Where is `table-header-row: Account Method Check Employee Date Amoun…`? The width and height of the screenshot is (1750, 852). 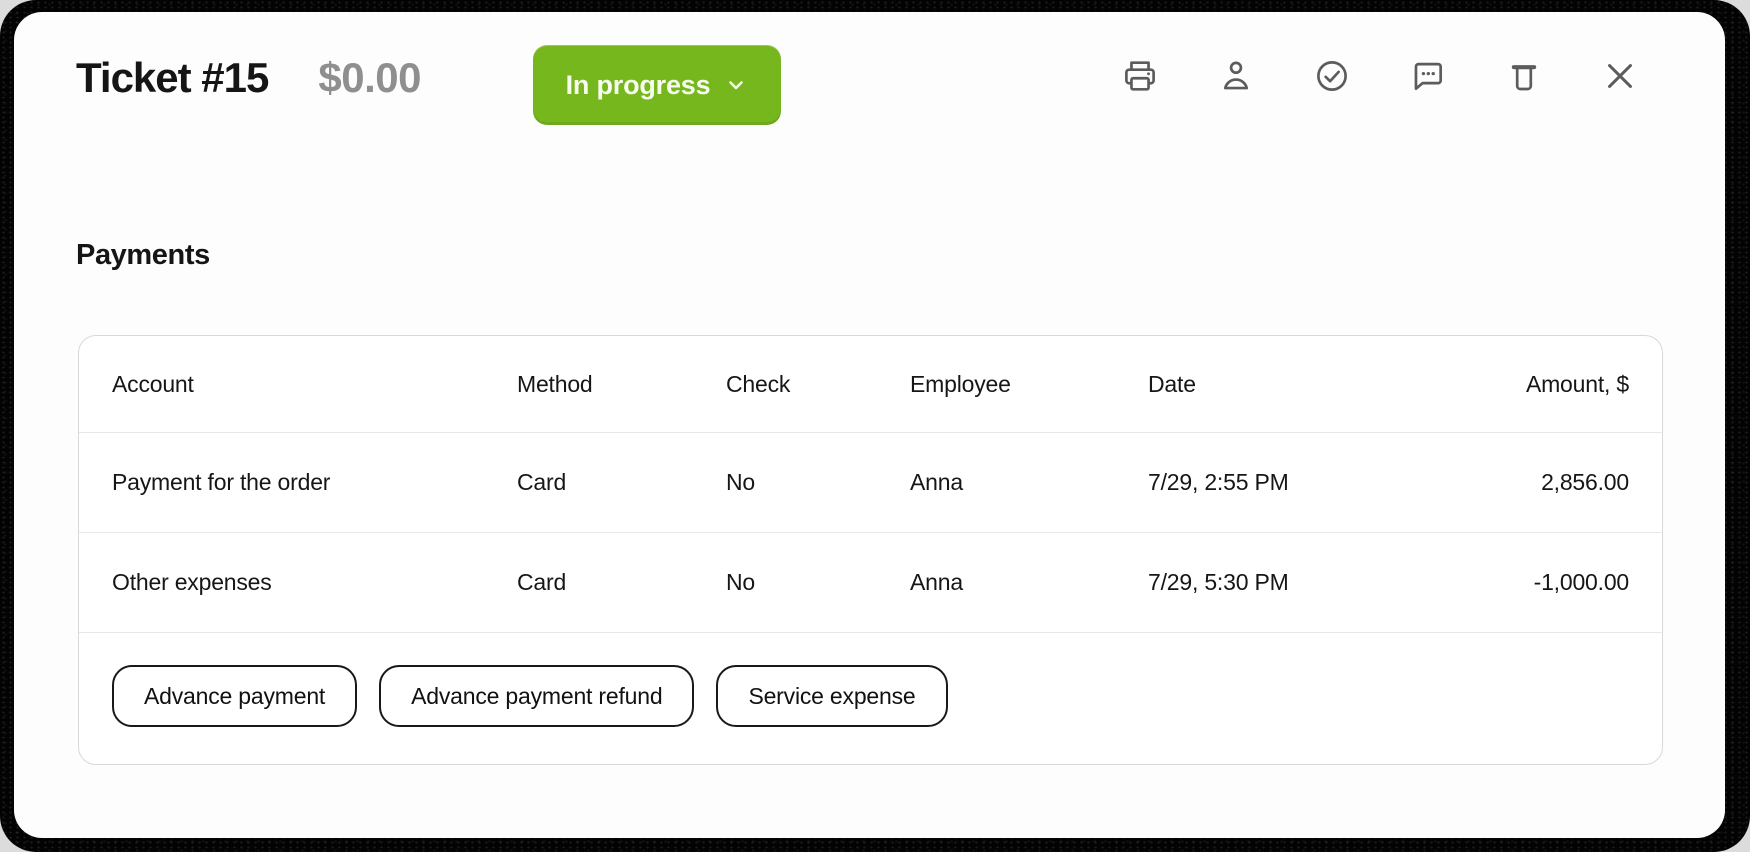 table-header-row: Account Method Check Employee Date Amoun… is located at coordinates (870, 384).